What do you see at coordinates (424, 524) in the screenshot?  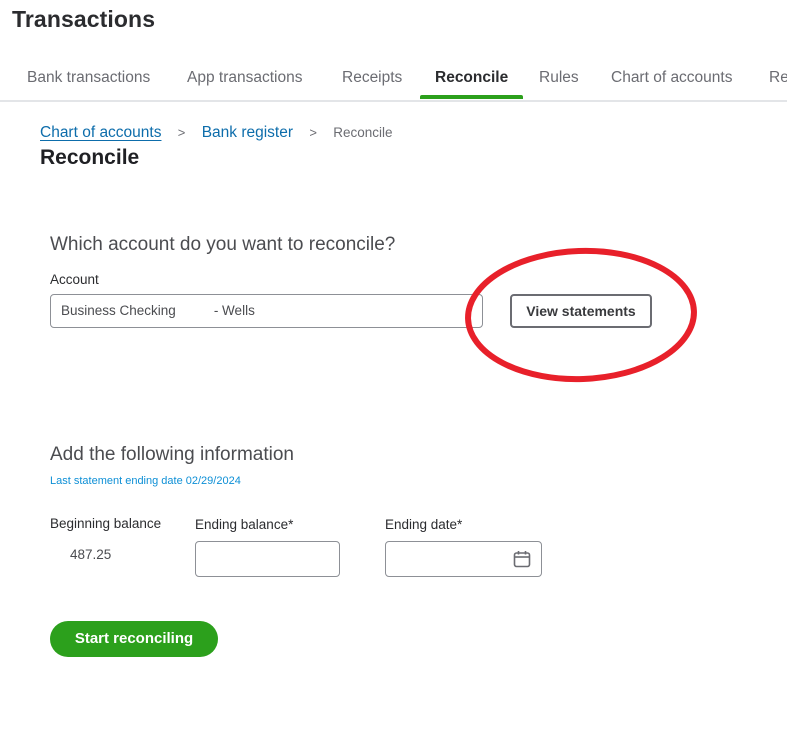 I see `ending-date-label: Ending date*` at bounding box center [424, 524].